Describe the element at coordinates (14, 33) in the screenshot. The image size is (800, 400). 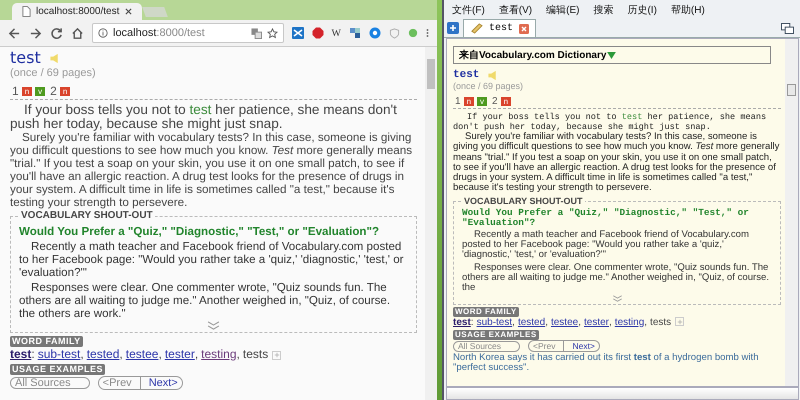
I see `back-icon` at that location.